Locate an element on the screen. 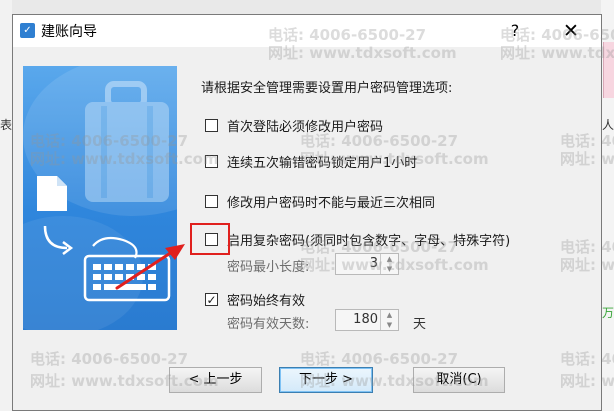 This screenshot has width=614, height=411. option-password-never-expires: ✓ 密码始终有效 is located at coordinates (255, 299).